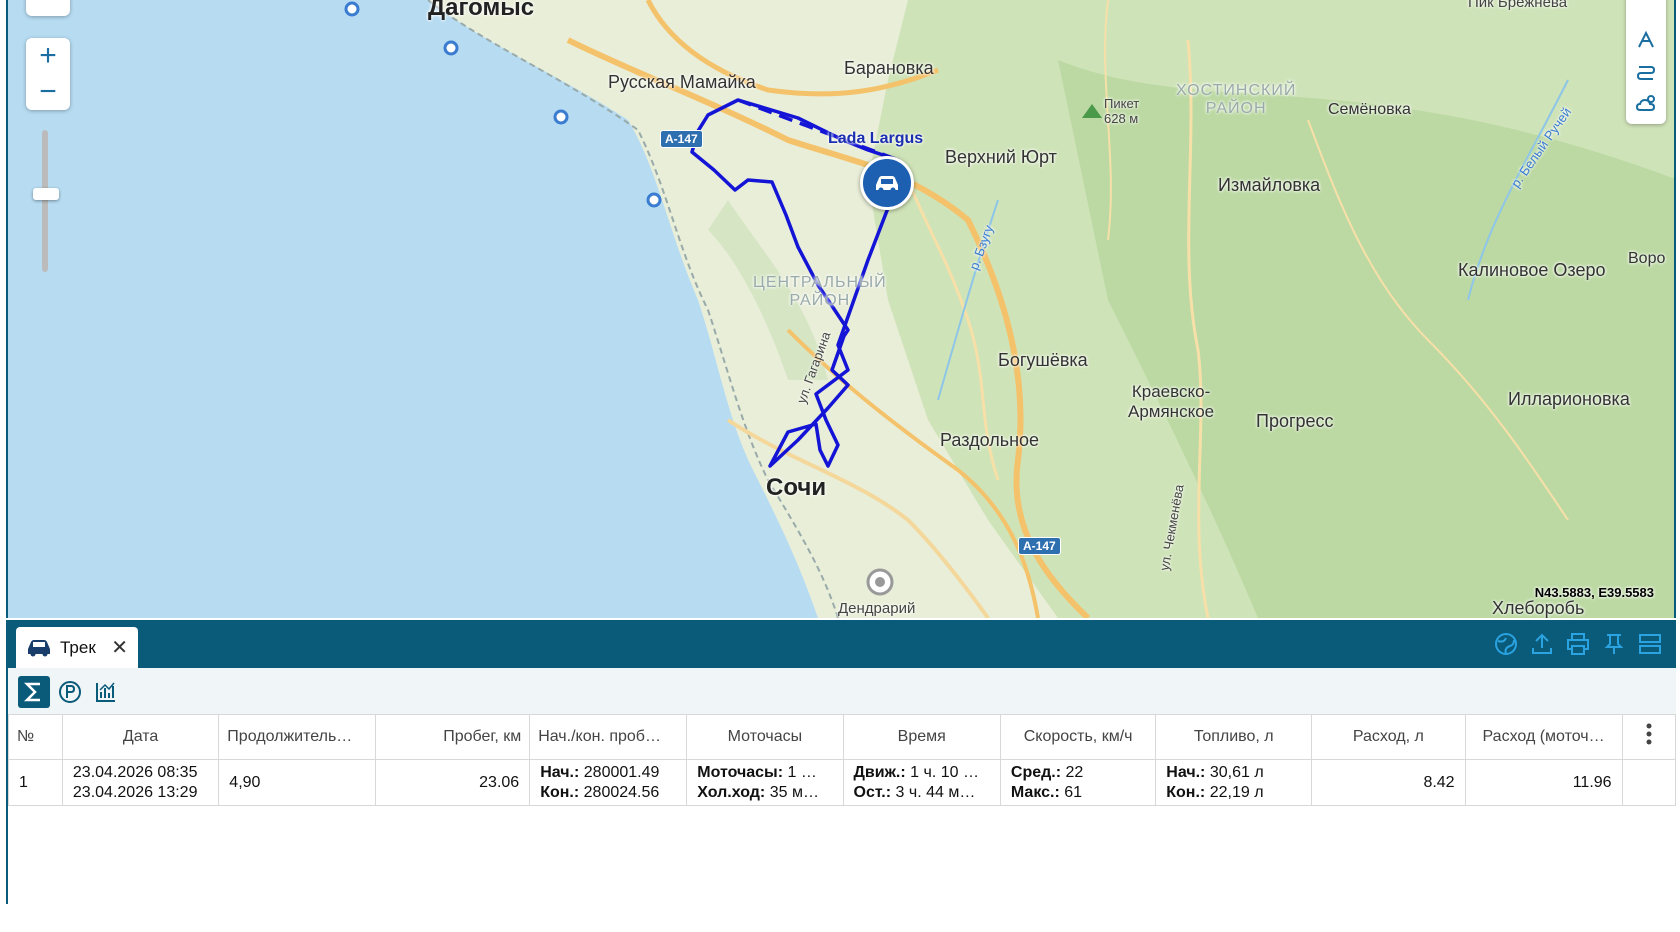 The height and width of the screenshot is (932, 1680). What do you see at coordinates (106, 692) in the screenshot?
I see `chart-icon` at bounding box center [106, 692].